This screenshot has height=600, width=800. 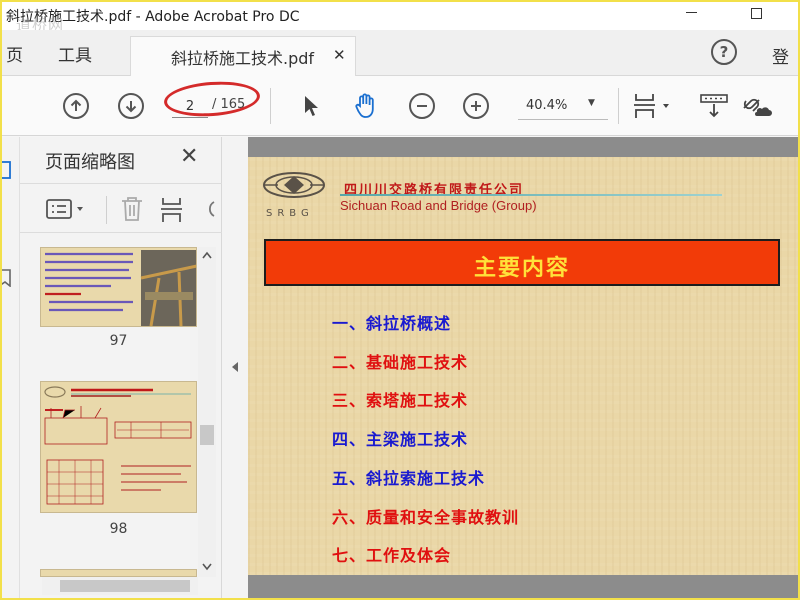 I want to click on panel-divider, so click(x=106, y=210).